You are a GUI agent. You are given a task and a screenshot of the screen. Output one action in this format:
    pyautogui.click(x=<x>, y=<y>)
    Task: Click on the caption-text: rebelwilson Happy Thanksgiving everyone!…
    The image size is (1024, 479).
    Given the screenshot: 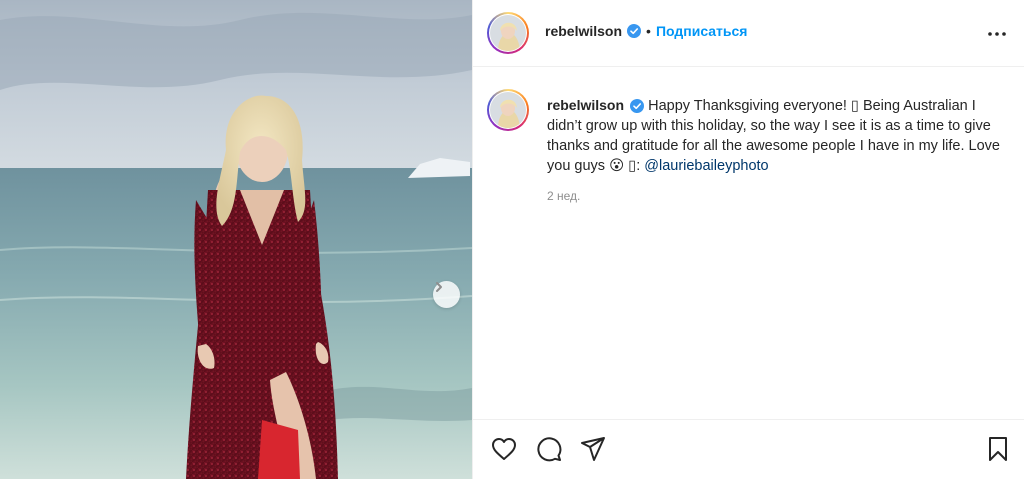 What is the action you would take?
    pyautogui.click(x=777, y=135)
    